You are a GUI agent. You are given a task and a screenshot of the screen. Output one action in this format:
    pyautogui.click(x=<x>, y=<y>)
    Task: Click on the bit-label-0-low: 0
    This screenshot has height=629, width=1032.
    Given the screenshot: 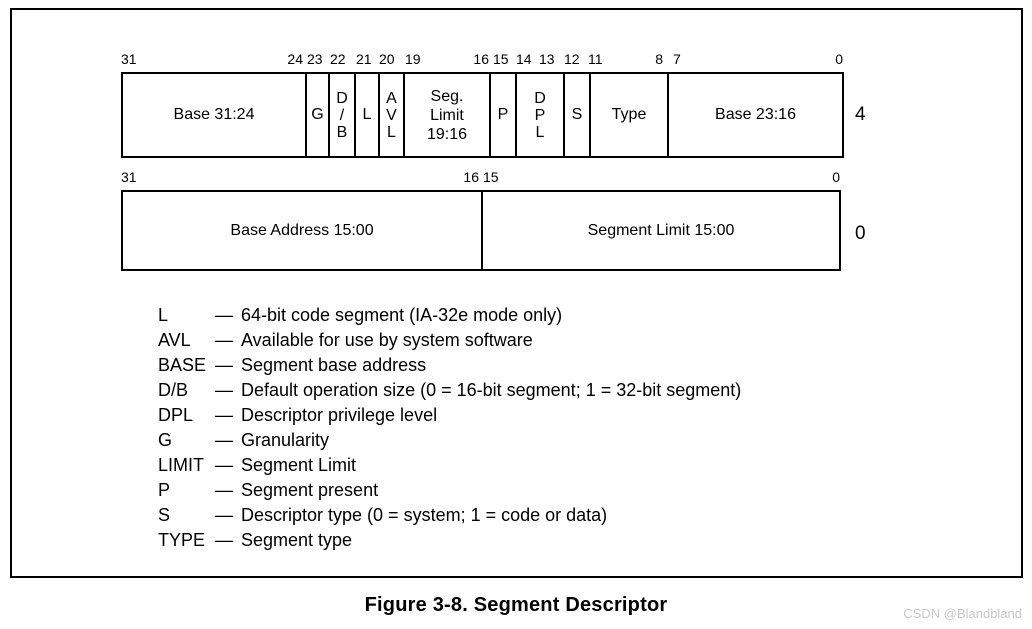 What is the action you would take?
    pyautogui.click(x=836, y=177)
    